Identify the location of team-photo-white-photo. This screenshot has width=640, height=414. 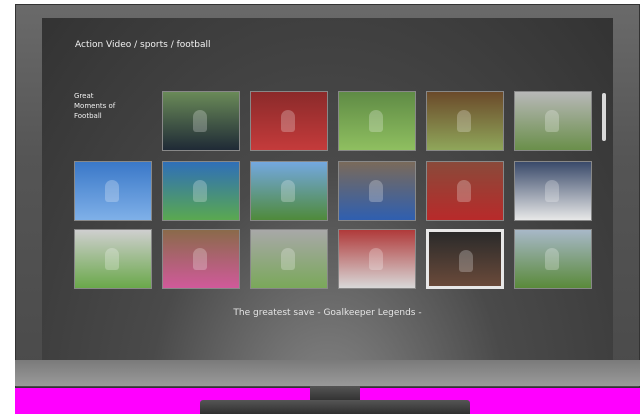
(552, 259).